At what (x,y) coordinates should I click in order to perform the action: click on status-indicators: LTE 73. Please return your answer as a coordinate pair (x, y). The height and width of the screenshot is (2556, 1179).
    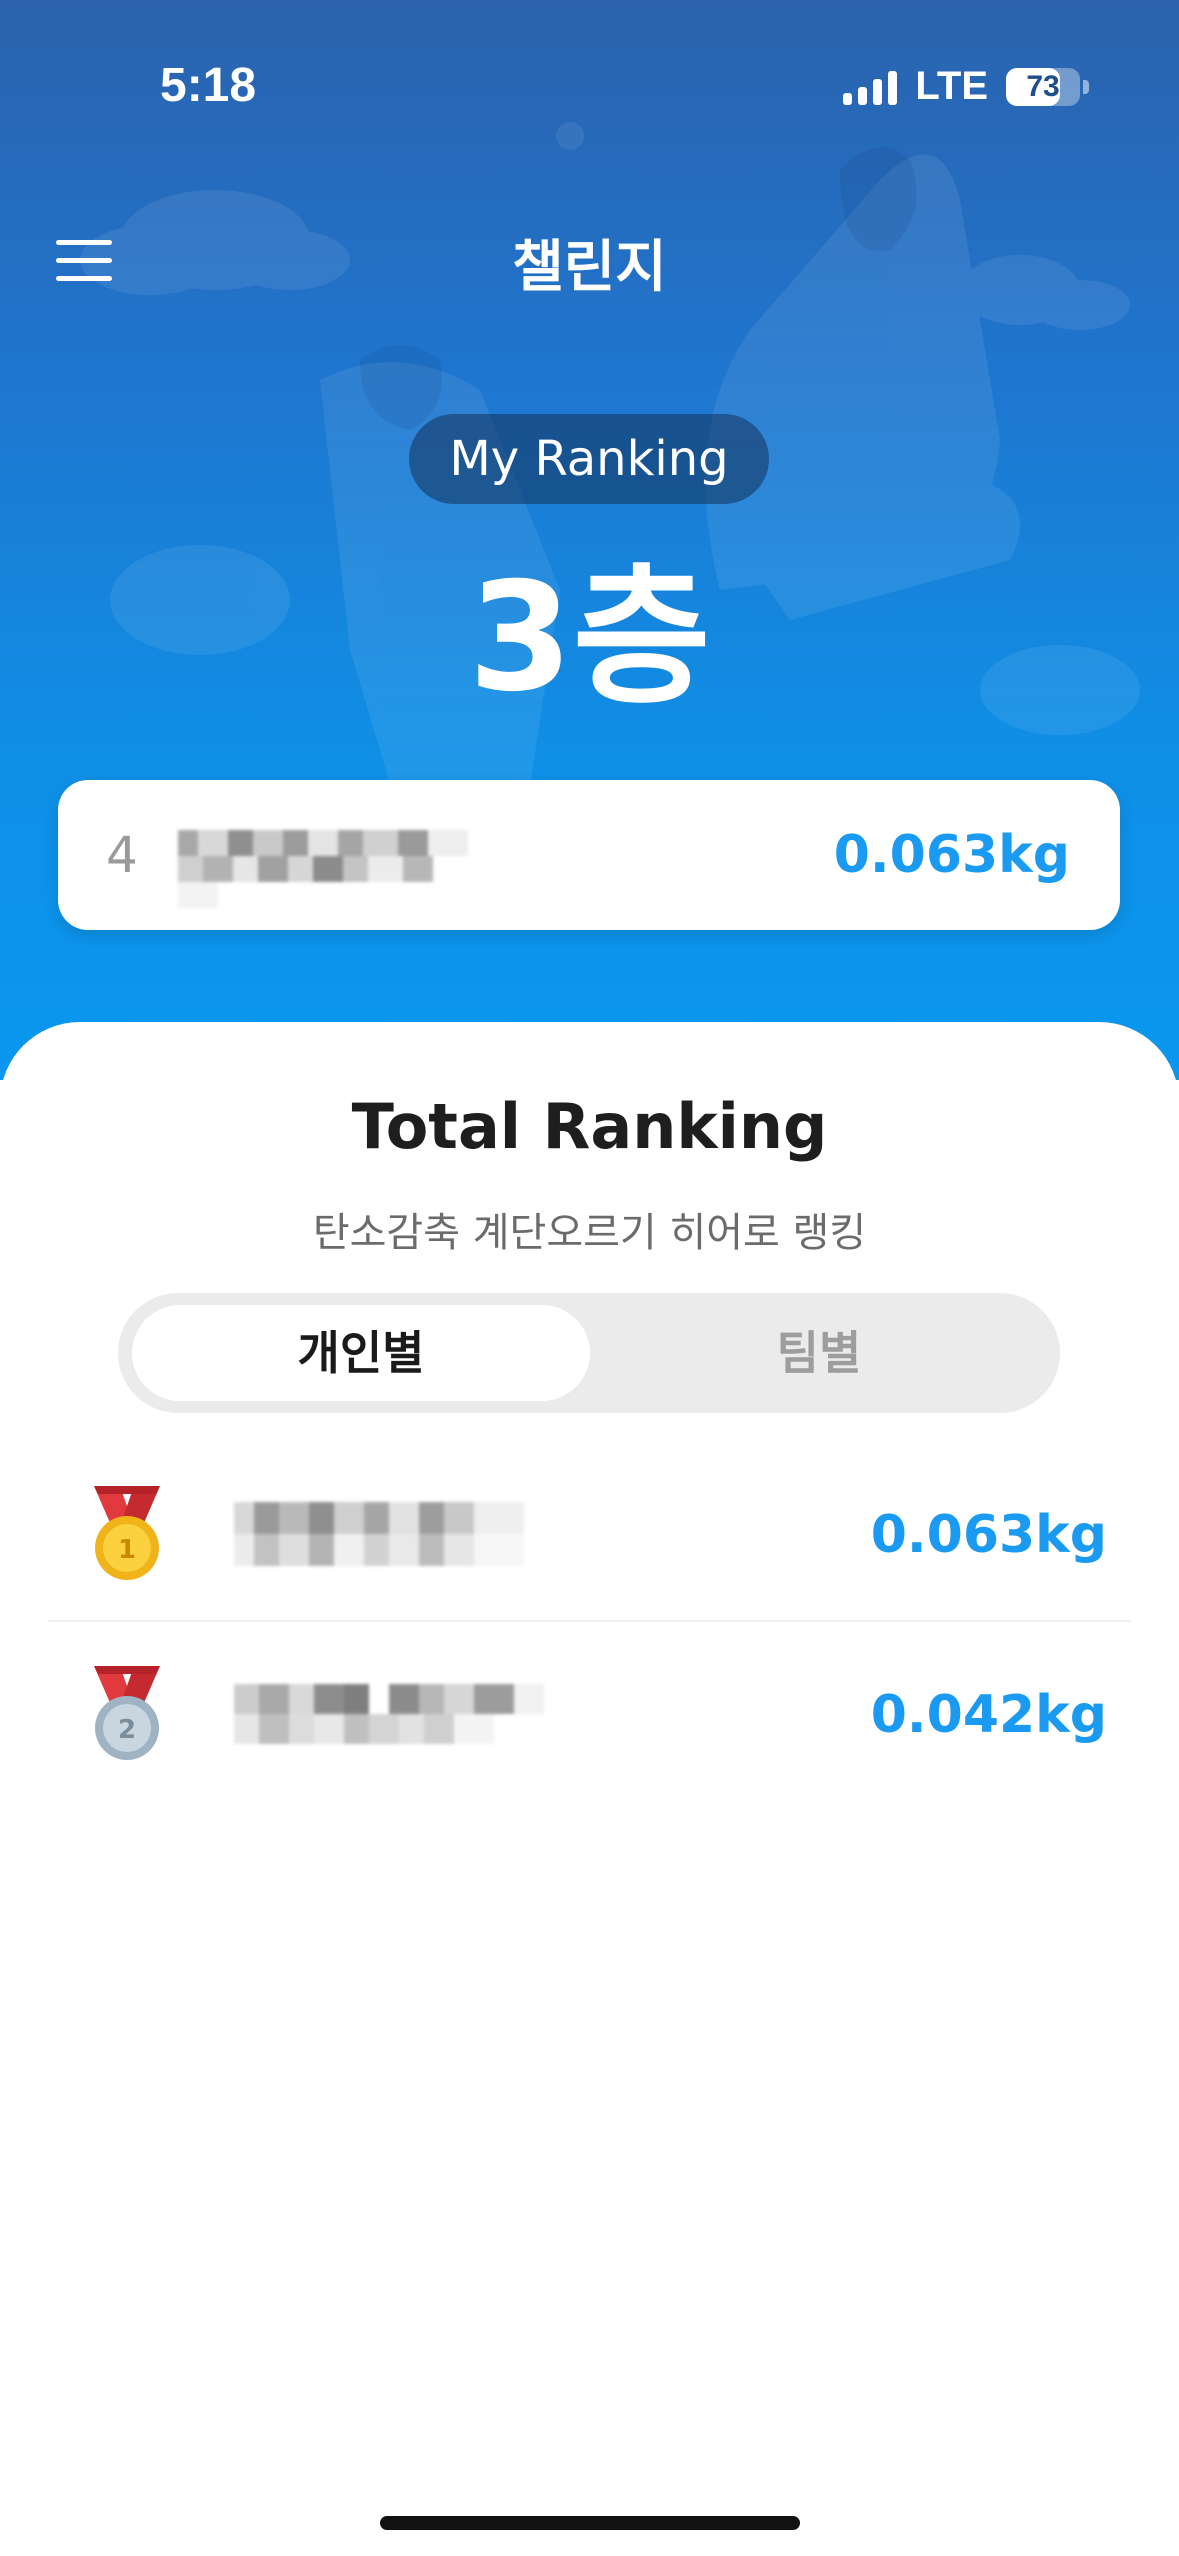
    Looking at the image, I should click on (966, 86).